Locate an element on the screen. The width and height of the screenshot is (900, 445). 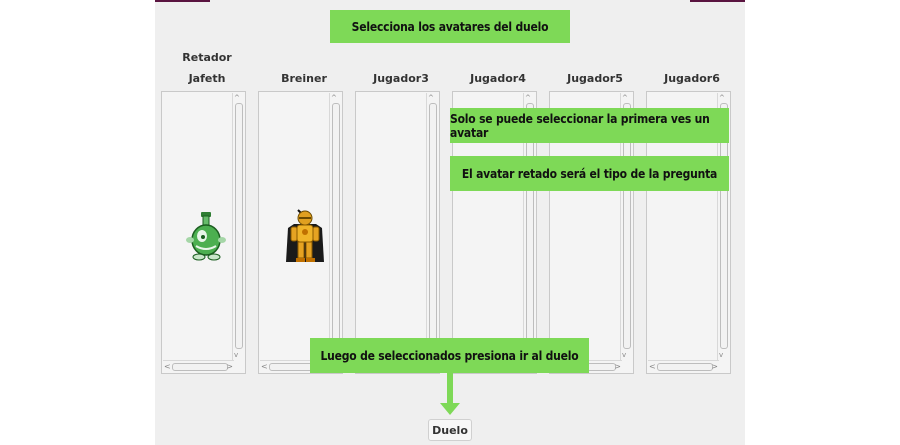
player-name-1: Jafeth is located at coordinates (207, 78).